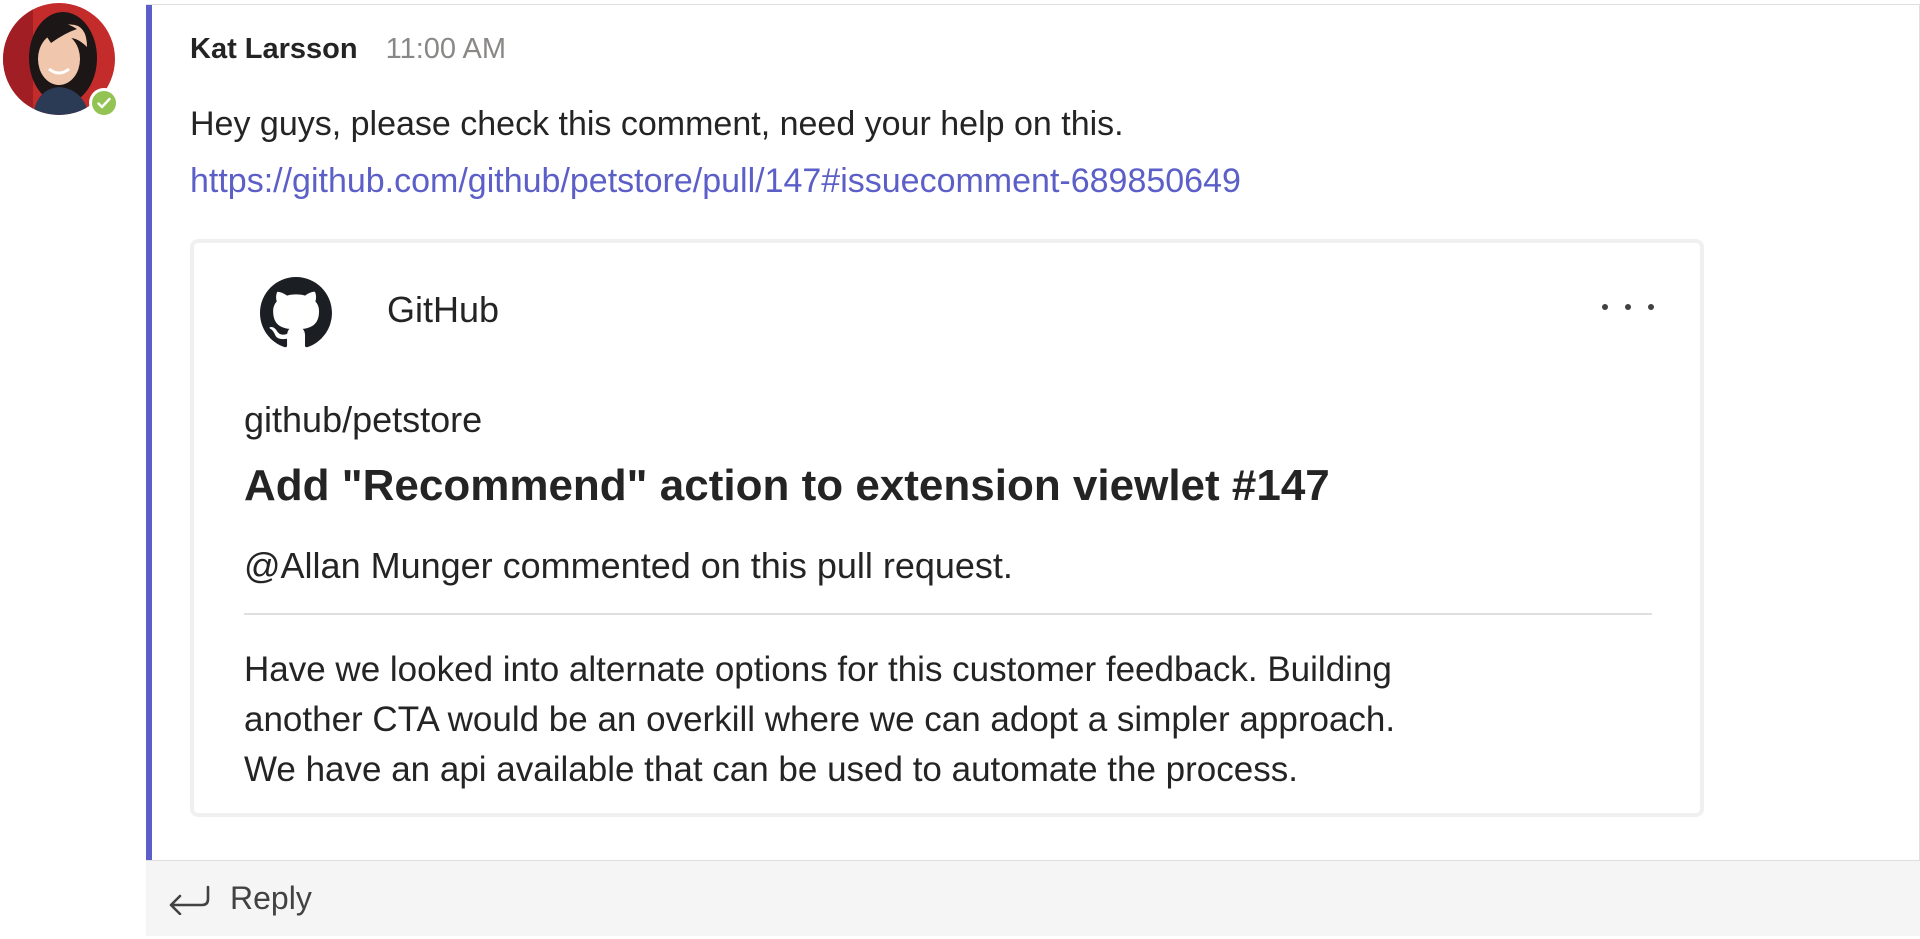 The image size is (1920, 939). I want to click on more-options-button, so click(1628, 307).